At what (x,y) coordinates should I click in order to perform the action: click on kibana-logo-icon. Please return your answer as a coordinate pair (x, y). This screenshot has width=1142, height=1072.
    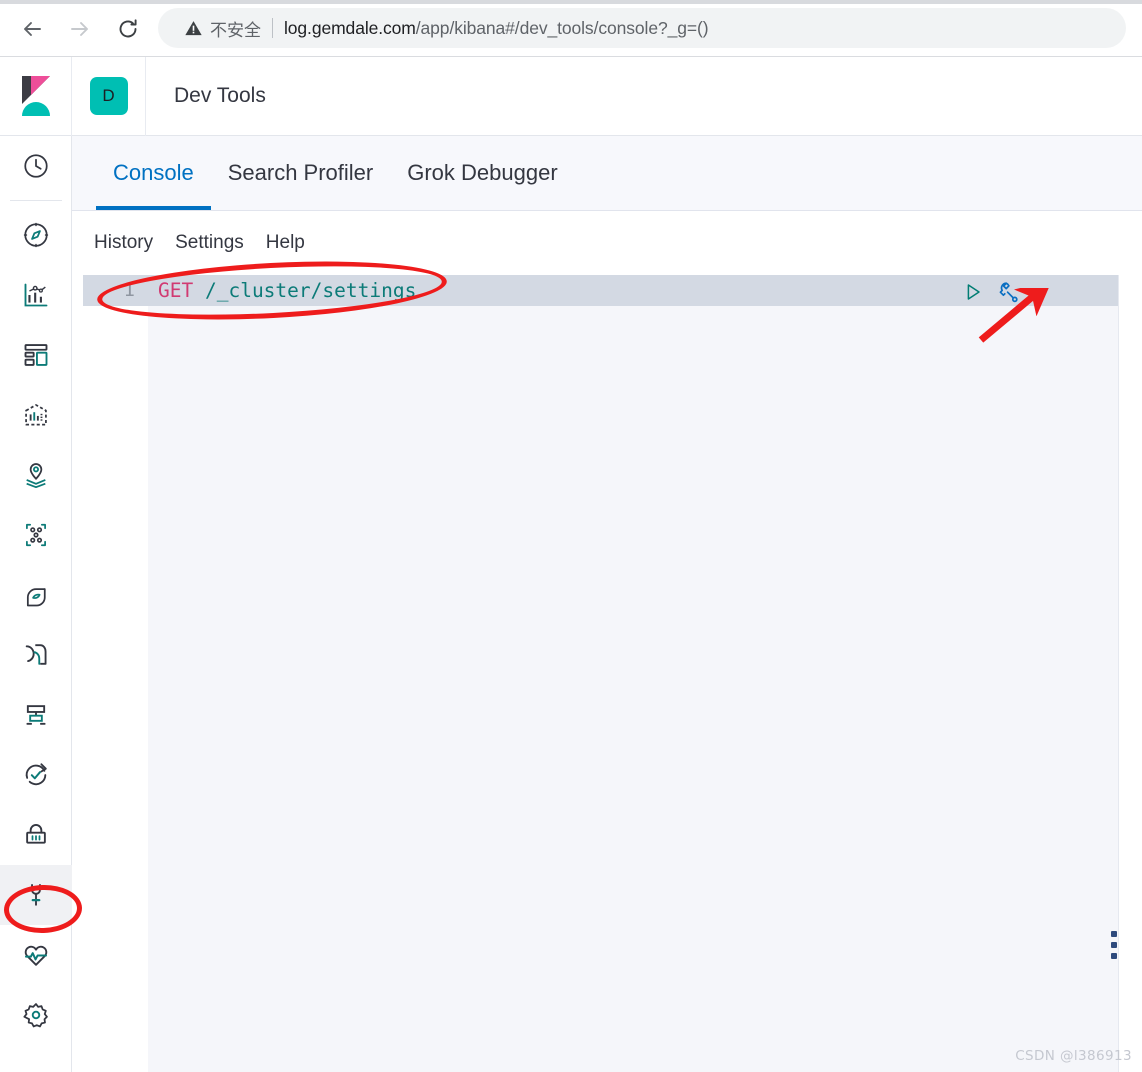
    Looking at the image, I should click on (35, 96).